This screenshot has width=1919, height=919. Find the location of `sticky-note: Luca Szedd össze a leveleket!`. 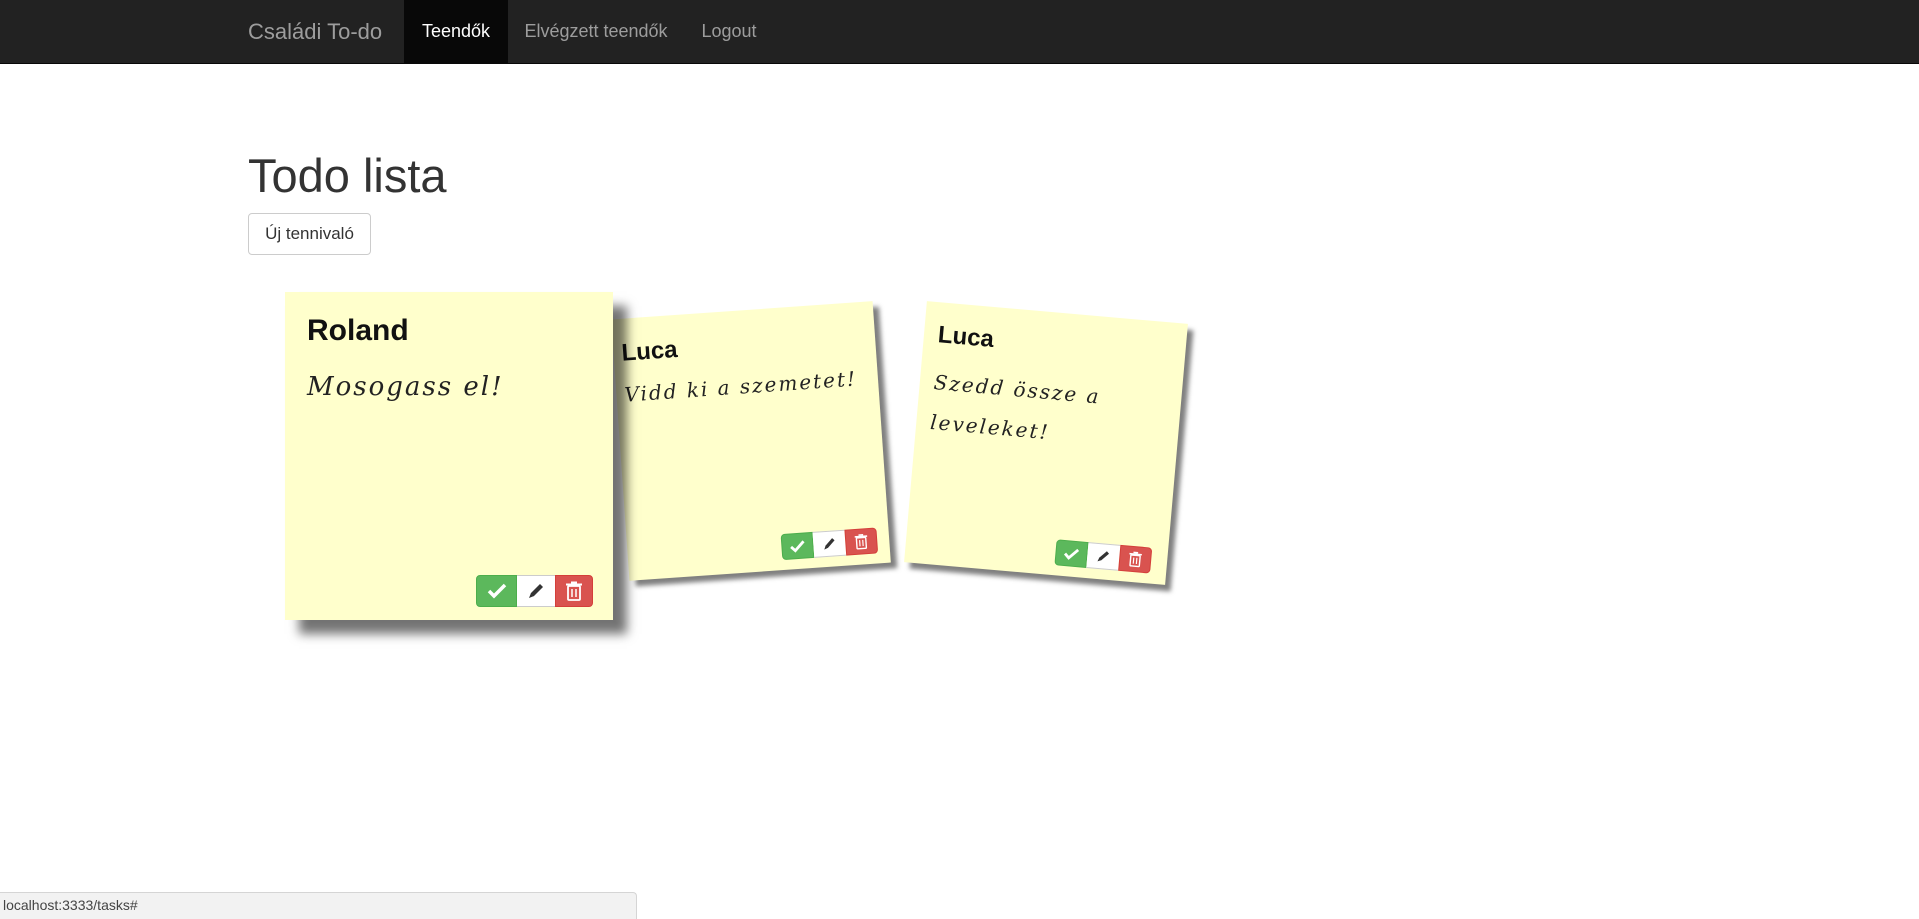

sticky-note: Luca Szedd össze a leveleket! is located at coordinates (1046, 443).